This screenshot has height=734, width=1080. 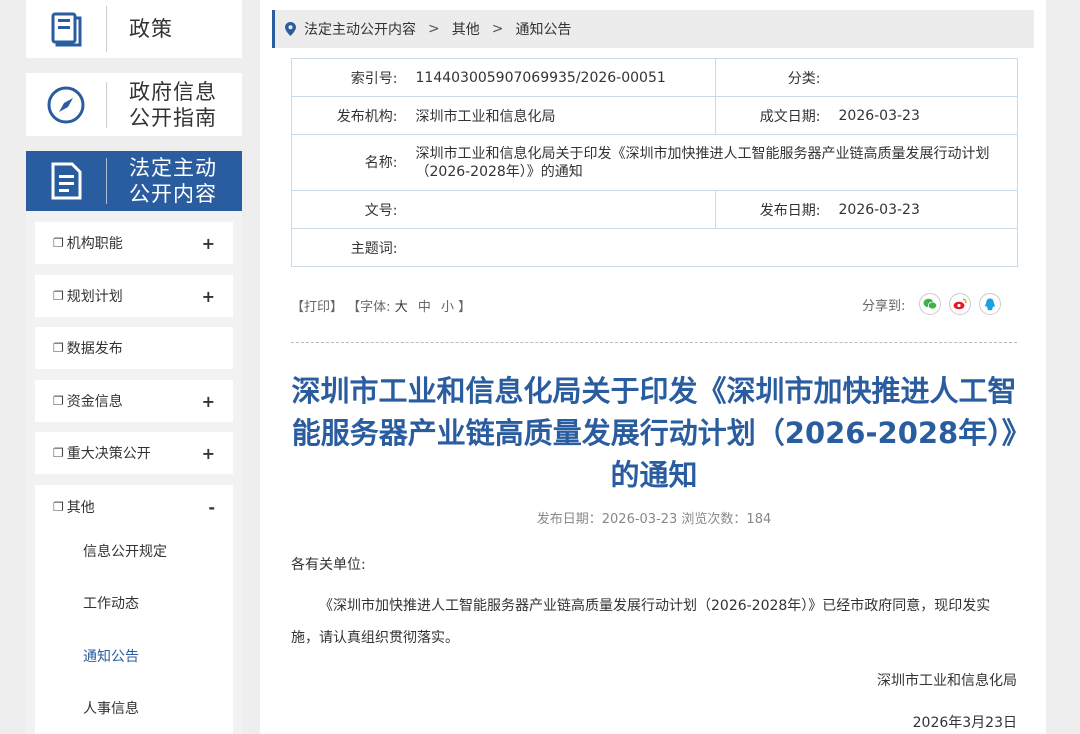 I want to click on divider, so click(x=654, y=342).